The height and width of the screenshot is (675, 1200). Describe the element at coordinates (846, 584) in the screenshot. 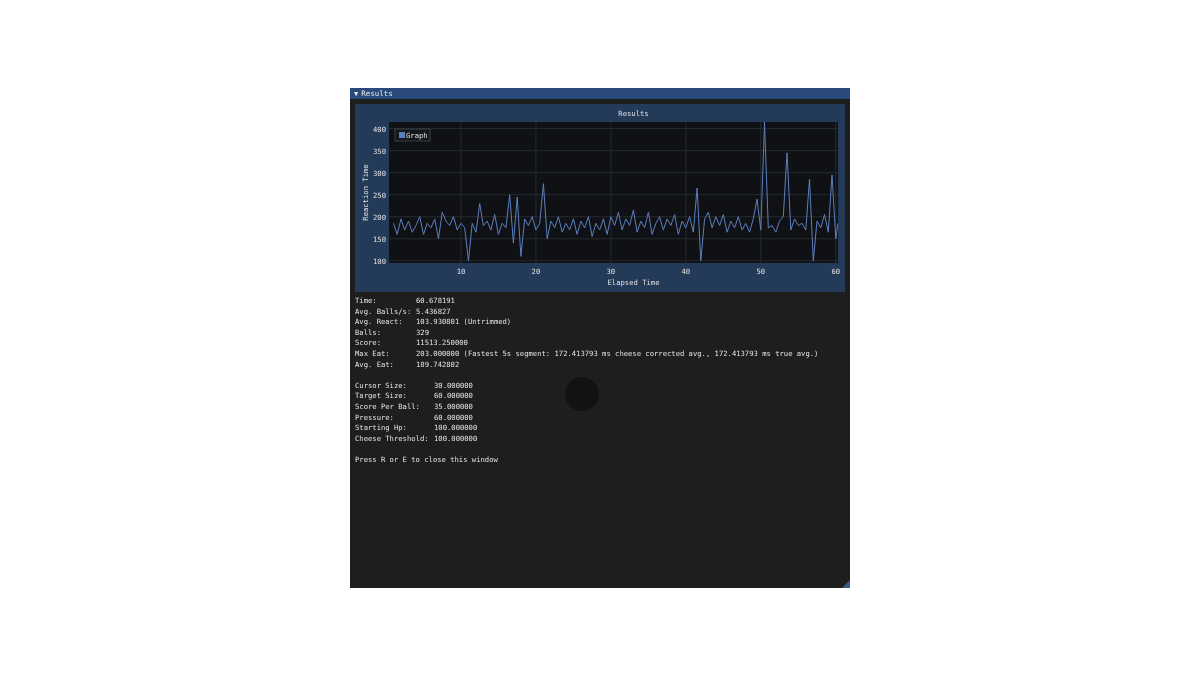

I see `resize-grip-icon` at that location.